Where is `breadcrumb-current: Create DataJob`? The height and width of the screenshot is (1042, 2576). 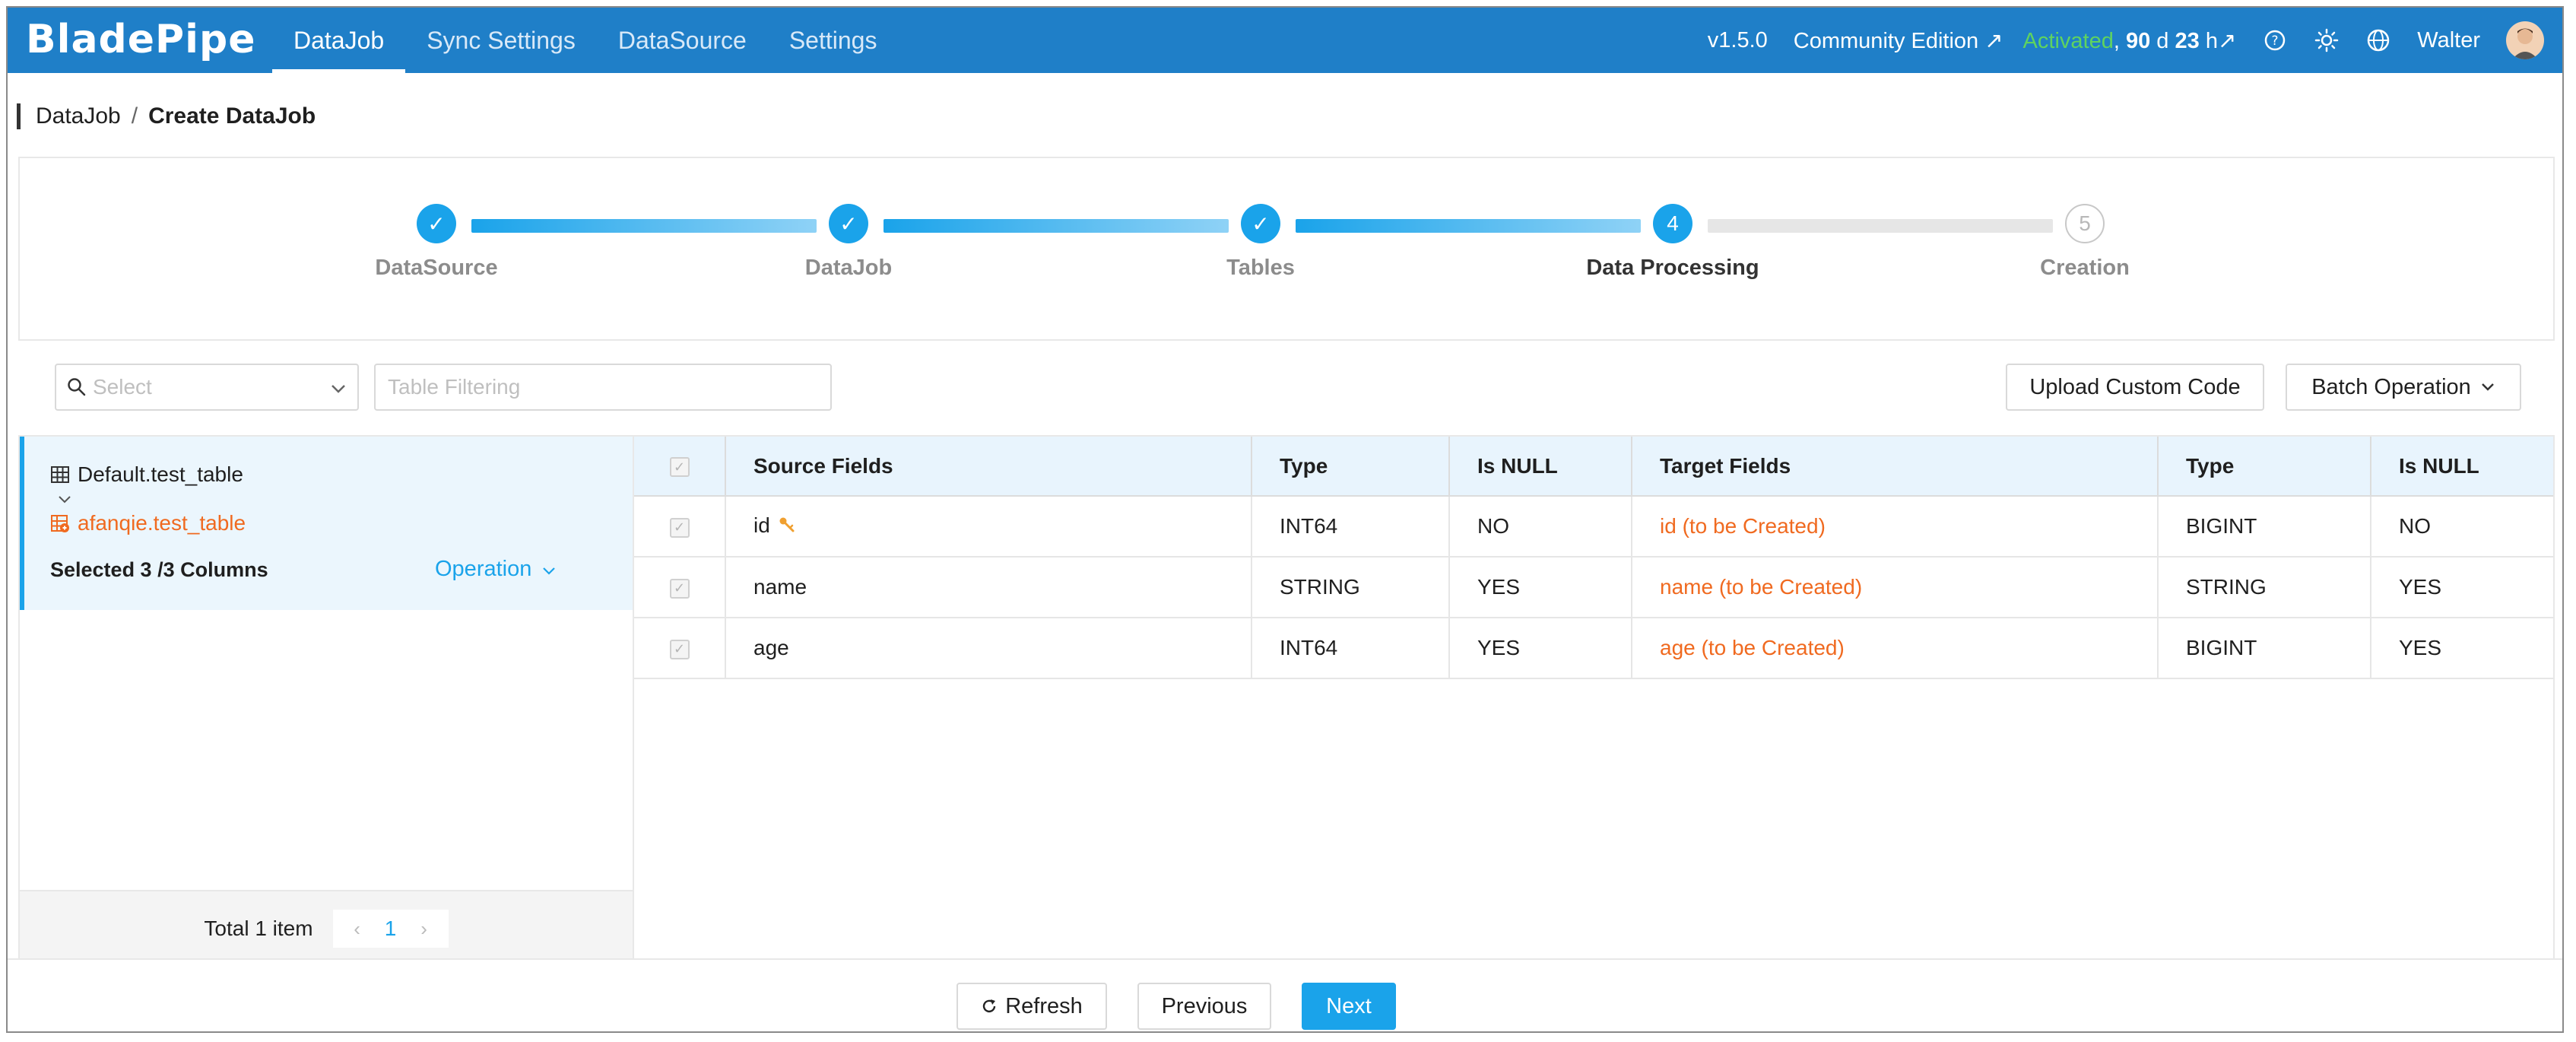 breadcrumb-current: Create DataJob is located at coordinates (232, 116).